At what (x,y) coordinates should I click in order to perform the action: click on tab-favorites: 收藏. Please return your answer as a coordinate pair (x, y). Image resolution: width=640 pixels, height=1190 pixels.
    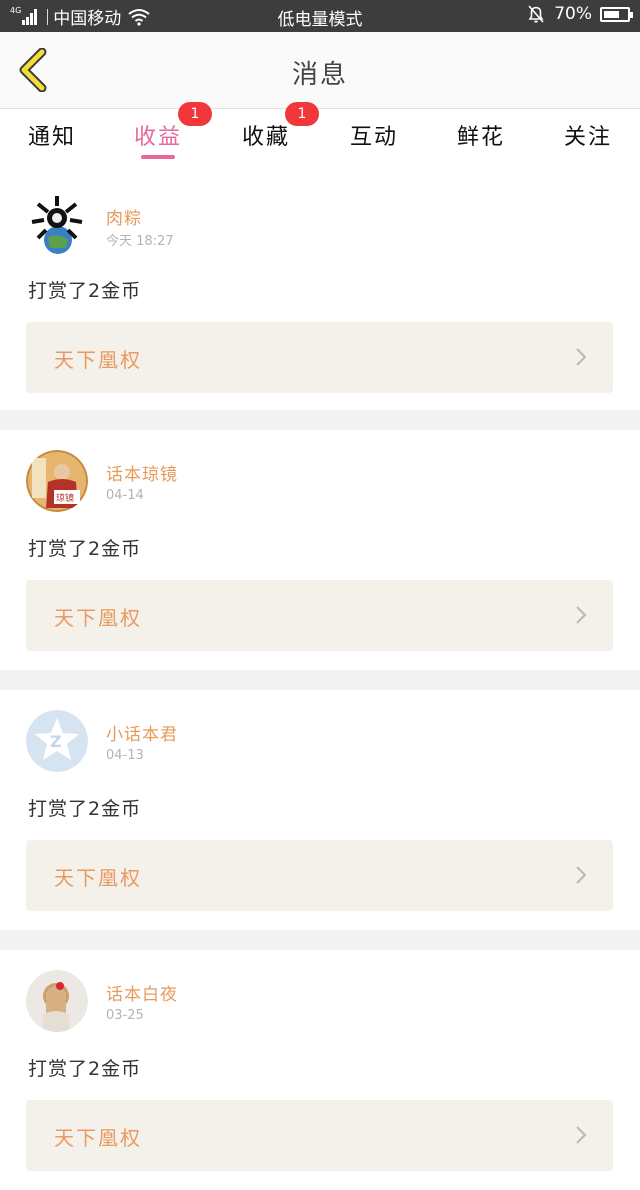
    Looking at the image, I should click on (266, 135).